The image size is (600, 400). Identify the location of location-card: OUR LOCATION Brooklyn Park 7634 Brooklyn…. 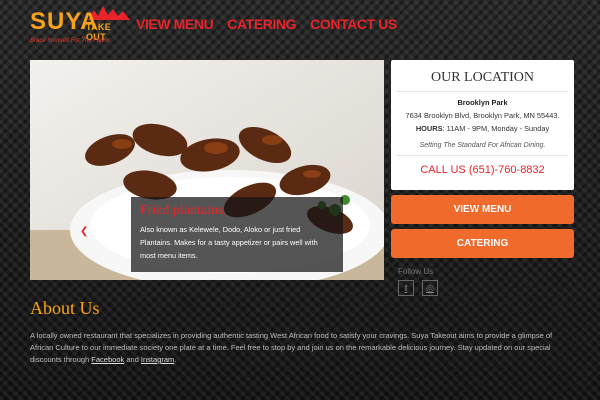
(482, 125).